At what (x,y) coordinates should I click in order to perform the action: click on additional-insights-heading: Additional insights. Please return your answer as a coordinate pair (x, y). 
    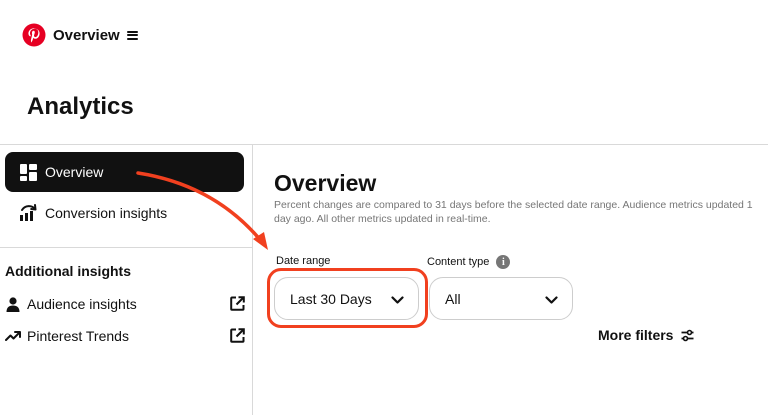
    Looking at the image, I should click on (68, 271).